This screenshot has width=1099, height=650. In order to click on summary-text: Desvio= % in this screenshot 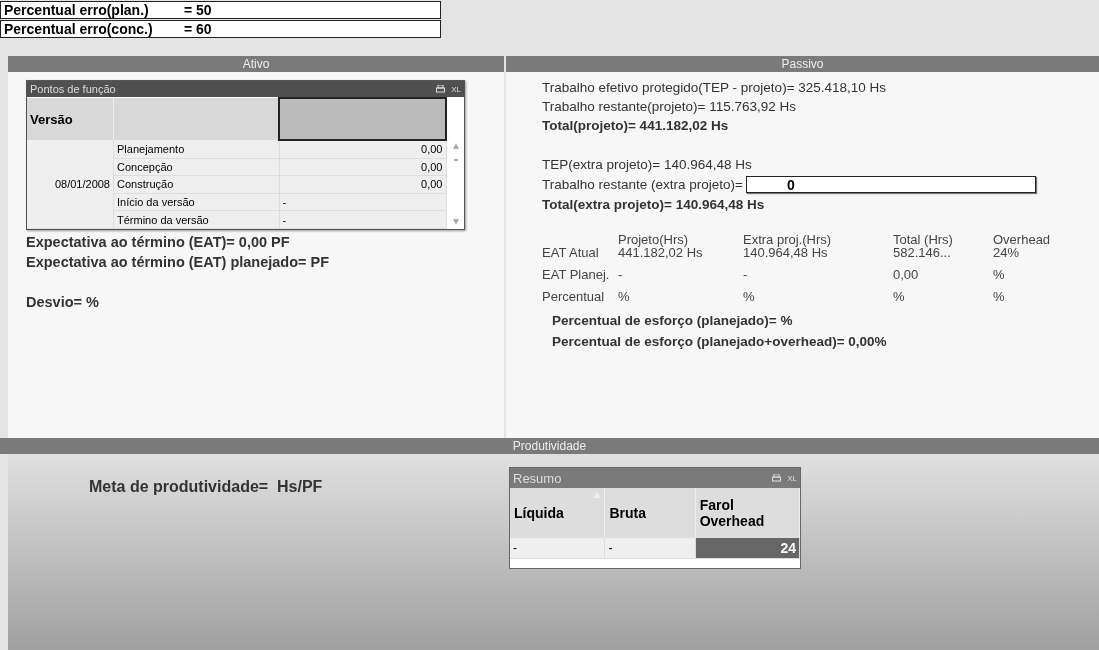, I will do `click(63, 302)`.